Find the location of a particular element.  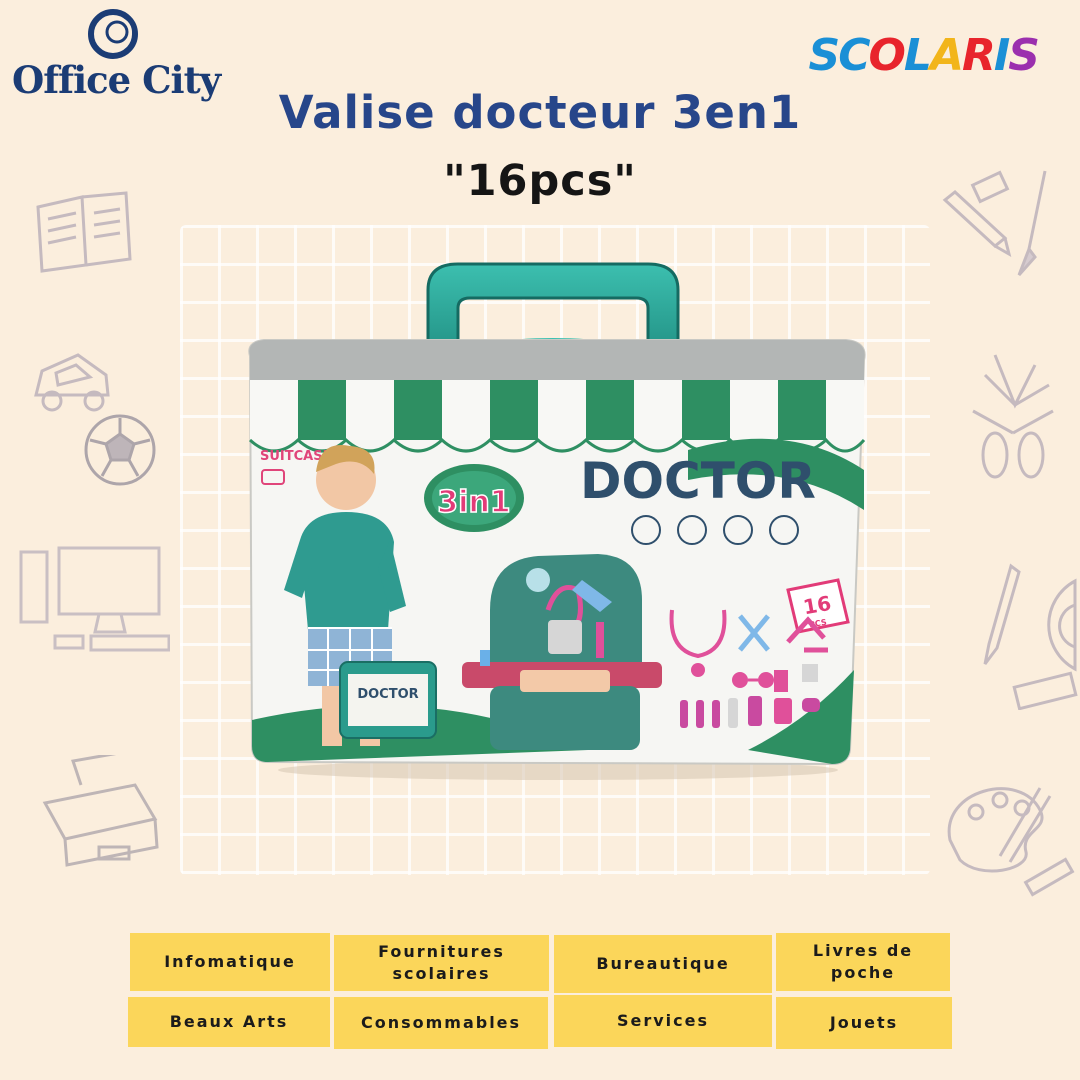

eraser-icon is located at coordinates (1045, 690).